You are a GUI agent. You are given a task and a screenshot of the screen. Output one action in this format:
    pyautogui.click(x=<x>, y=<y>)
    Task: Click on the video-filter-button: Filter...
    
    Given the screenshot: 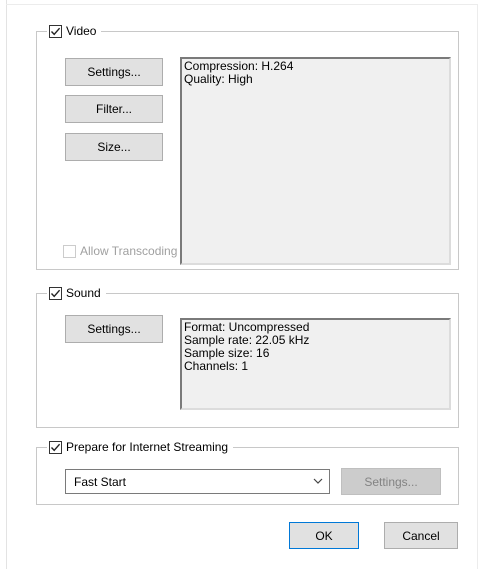 What is the action you would take?
    pyautogui.click(x=114, y=109)
    